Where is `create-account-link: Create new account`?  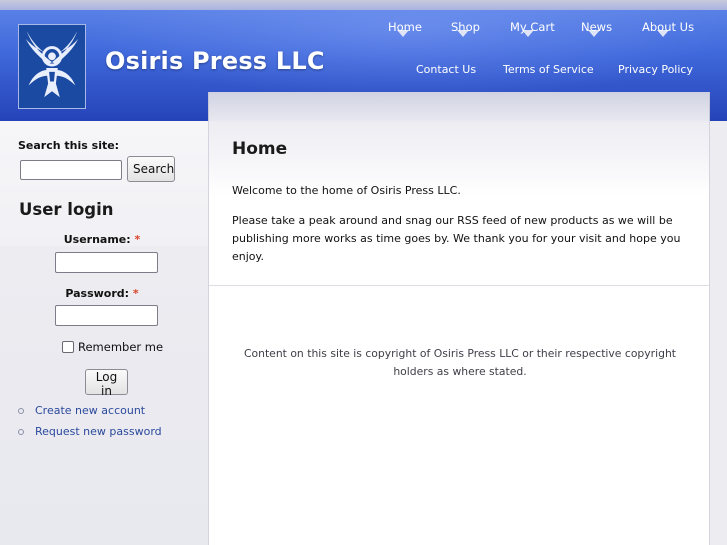
create-account-link: Create new account is located at coordinates (90, 410).